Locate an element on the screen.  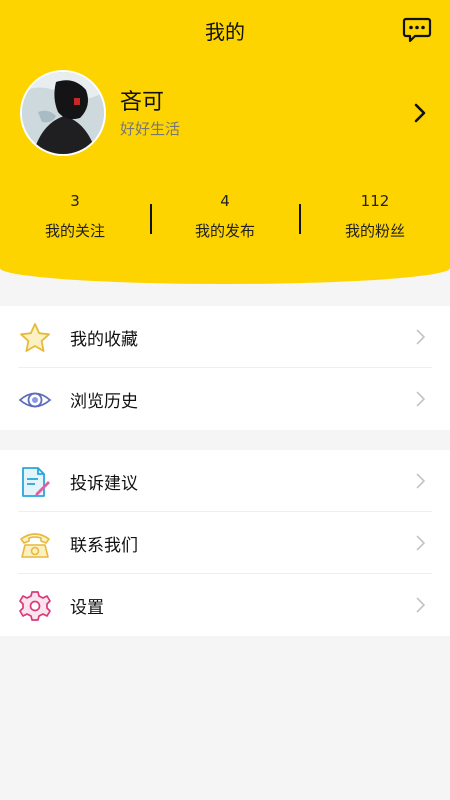
gear-icon is located at coordinates (35, 606).